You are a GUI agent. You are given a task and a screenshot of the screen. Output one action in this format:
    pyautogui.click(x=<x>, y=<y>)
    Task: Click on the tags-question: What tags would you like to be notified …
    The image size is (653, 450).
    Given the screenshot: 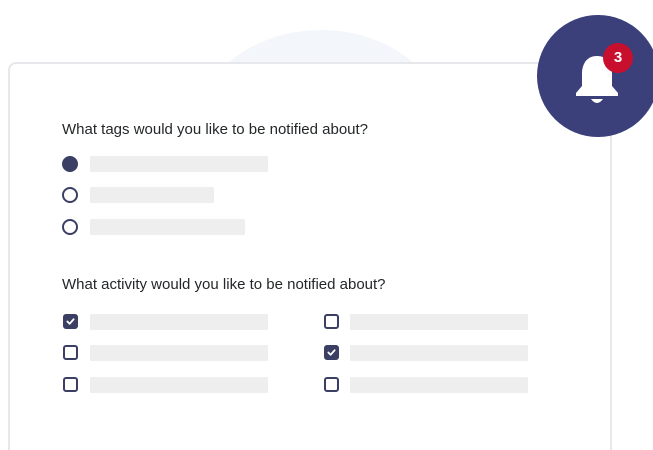 What is the action you would take?
    pyautogui.click(x=215, y=129)
    